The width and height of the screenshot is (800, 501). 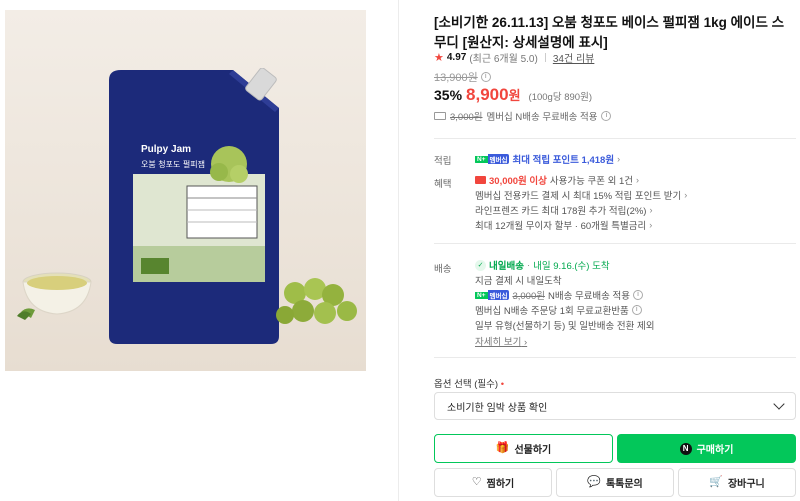 What do you see at coordinates (502, 384) in the screenshot?
I see `required-mark: •` at bounding box center [502, 384].